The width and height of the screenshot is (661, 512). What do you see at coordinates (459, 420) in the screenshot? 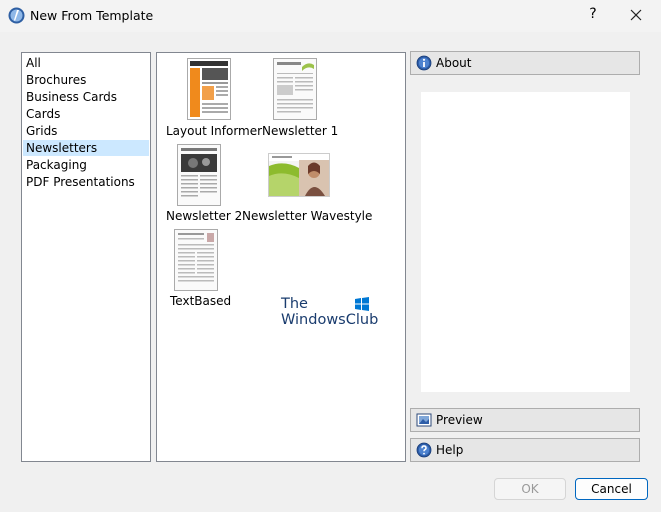
I see `preview-label: Preview` at bounding box center [459, 420].